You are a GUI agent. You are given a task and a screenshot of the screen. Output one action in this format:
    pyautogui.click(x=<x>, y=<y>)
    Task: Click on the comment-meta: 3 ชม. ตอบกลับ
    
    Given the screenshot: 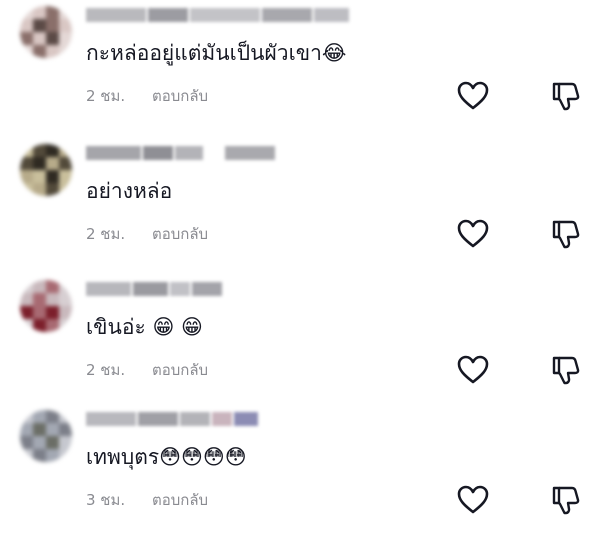 What is the action you would take?
    pyautogui.click(x=147, y=500)
    